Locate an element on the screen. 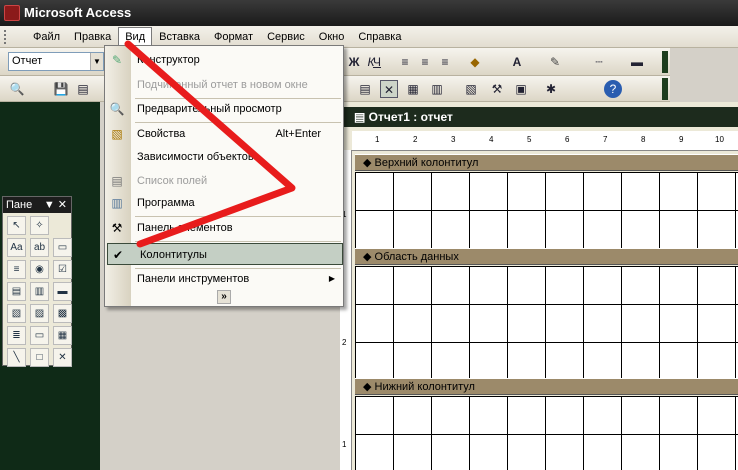 This screenshot has width=738, height=470. red-annotation-arrow is located at coordinates (210, 144).